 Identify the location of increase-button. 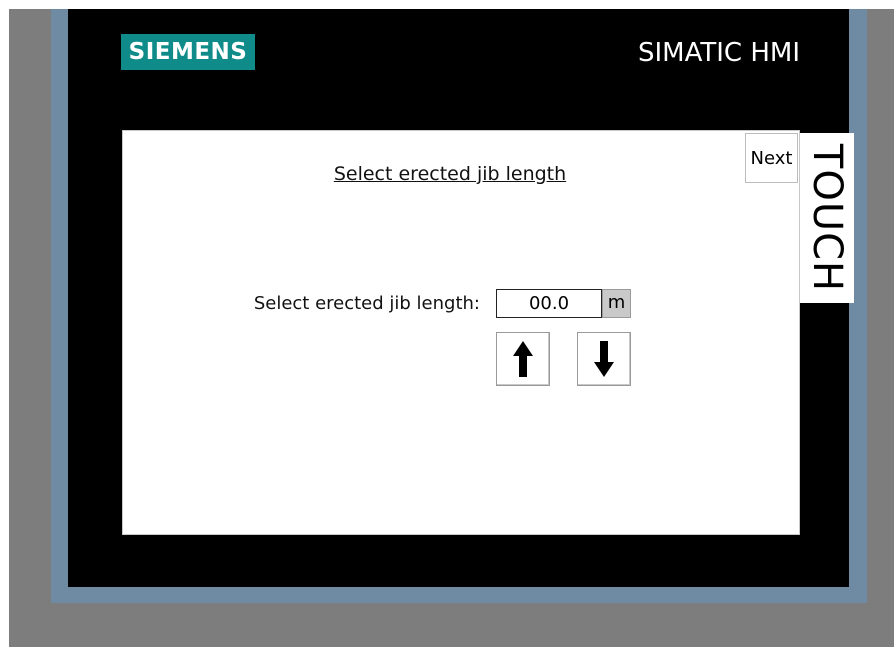
(523, 359).